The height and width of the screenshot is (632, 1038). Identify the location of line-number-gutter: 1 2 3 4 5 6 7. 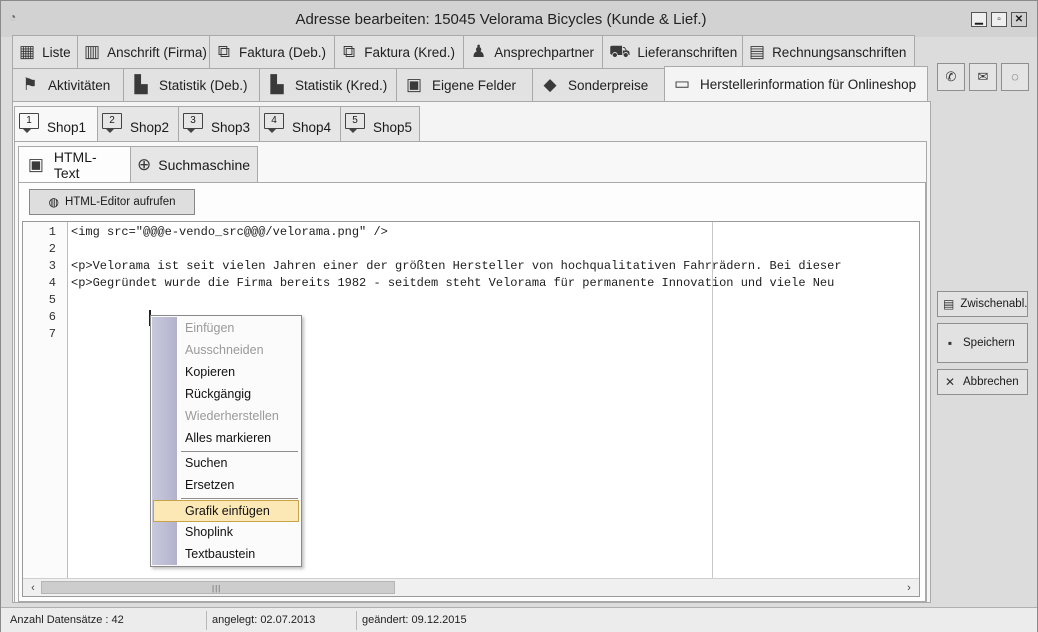
(45, 400).